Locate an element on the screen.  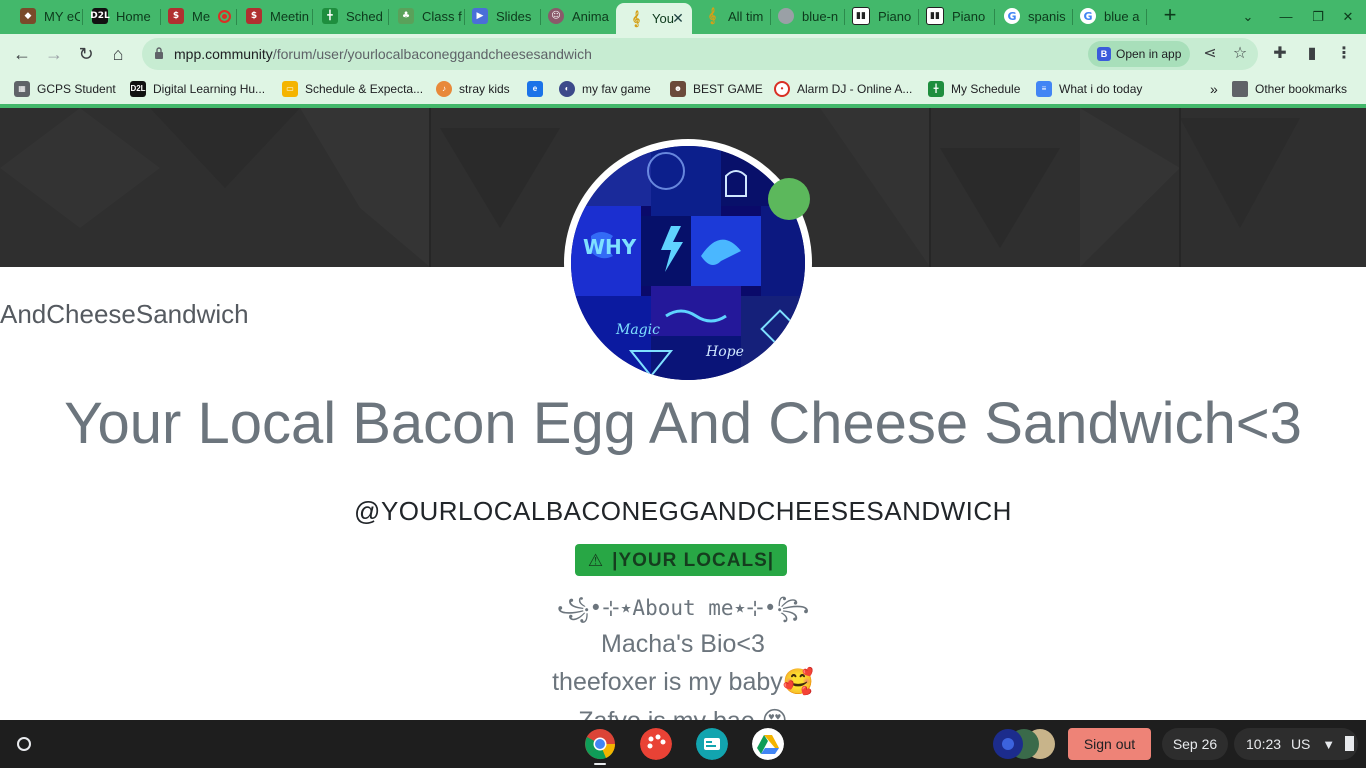
avatar: WHY Hope Magic is located at coordinates (688, 263).